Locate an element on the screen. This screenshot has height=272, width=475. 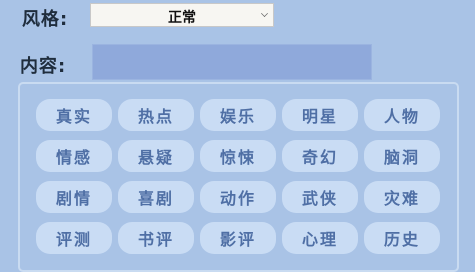
tag-button: 情感 is located at coordinates (74, 156).